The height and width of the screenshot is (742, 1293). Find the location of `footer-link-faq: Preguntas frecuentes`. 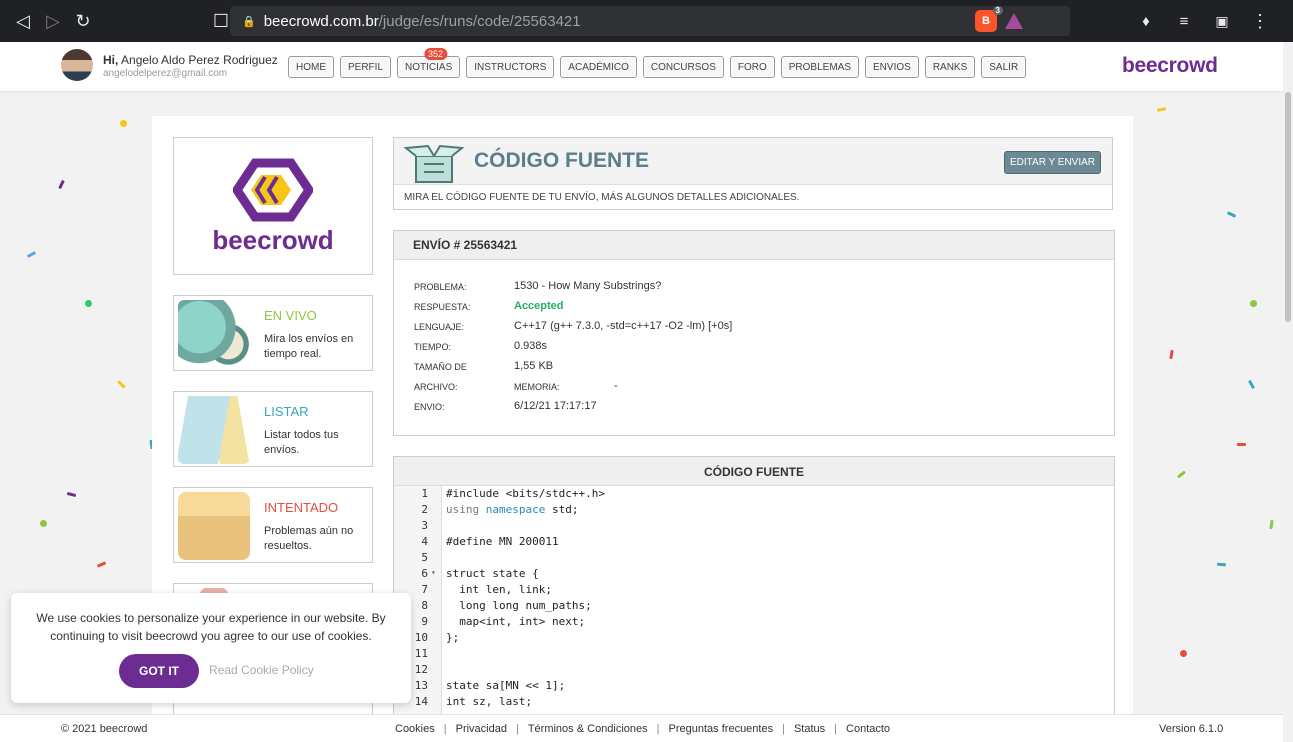

footer-link-faq: Preguntas frecuentes is located at coordinates (721, 729).